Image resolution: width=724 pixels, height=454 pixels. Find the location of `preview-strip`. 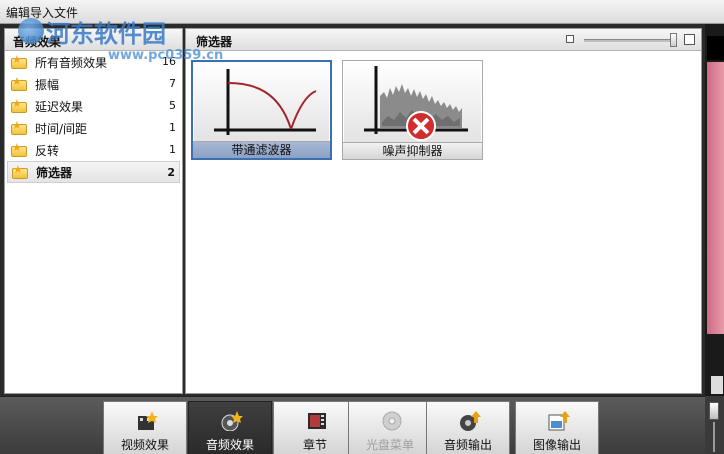

preview-strip is located at coordinates (715, 198).